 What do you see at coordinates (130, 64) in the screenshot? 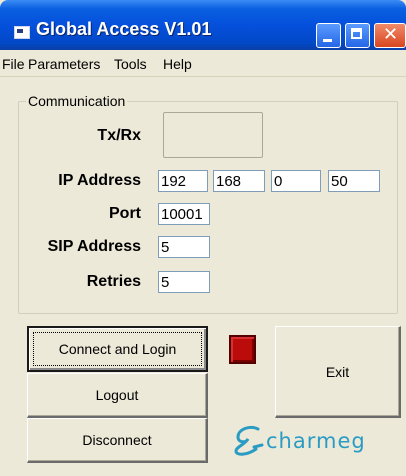
I see `menu-tools: Tools` at bounding box center [130, 64].